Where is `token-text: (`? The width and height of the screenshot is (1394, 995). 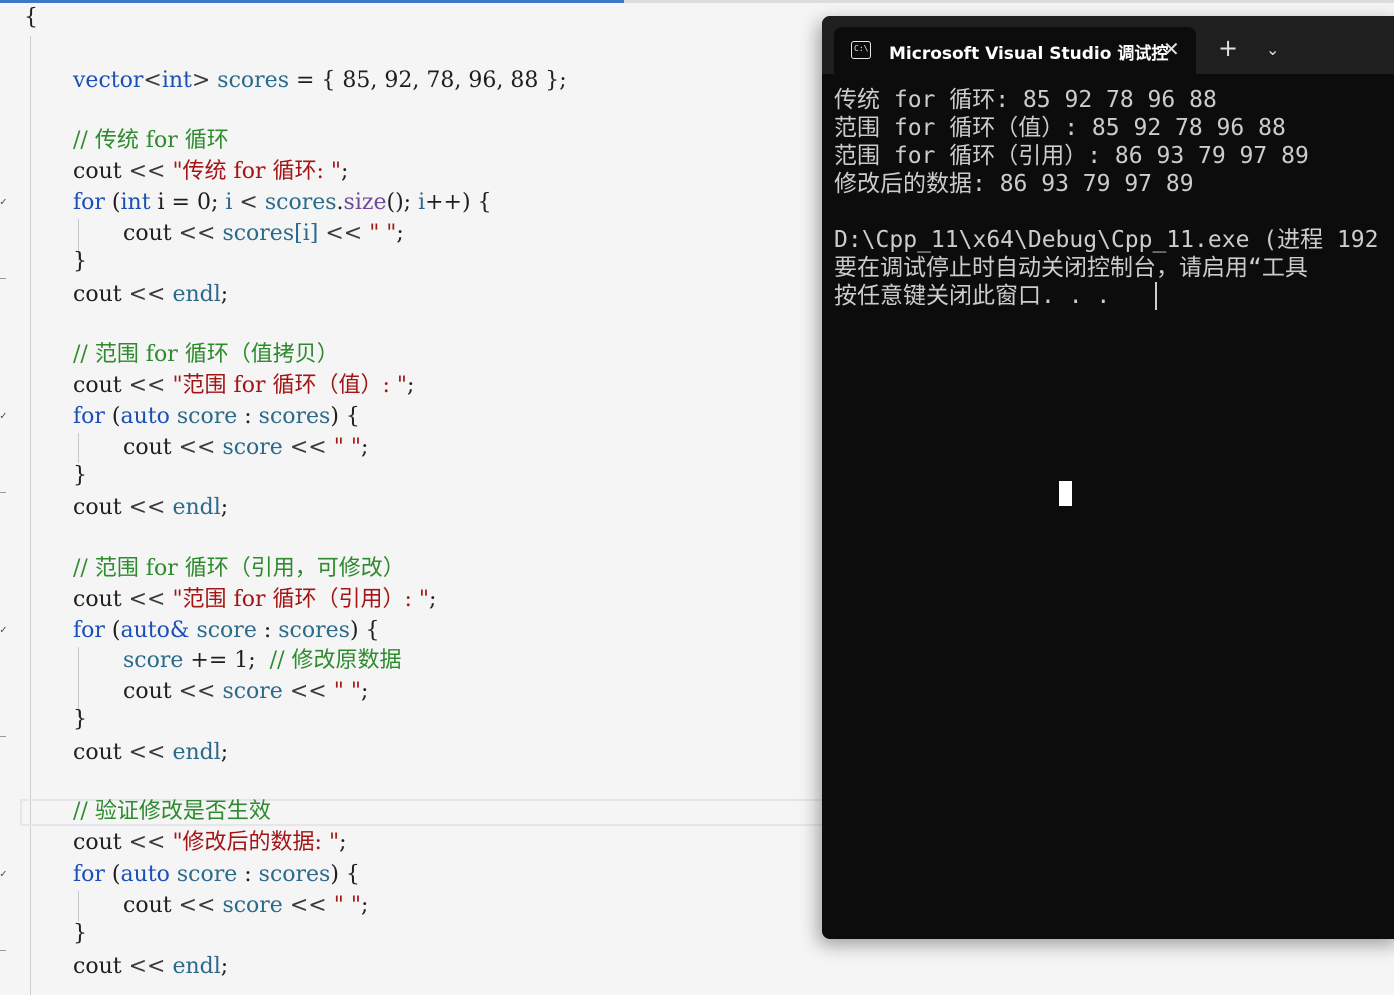 token-text: ( is located at coordinates (112, 416).